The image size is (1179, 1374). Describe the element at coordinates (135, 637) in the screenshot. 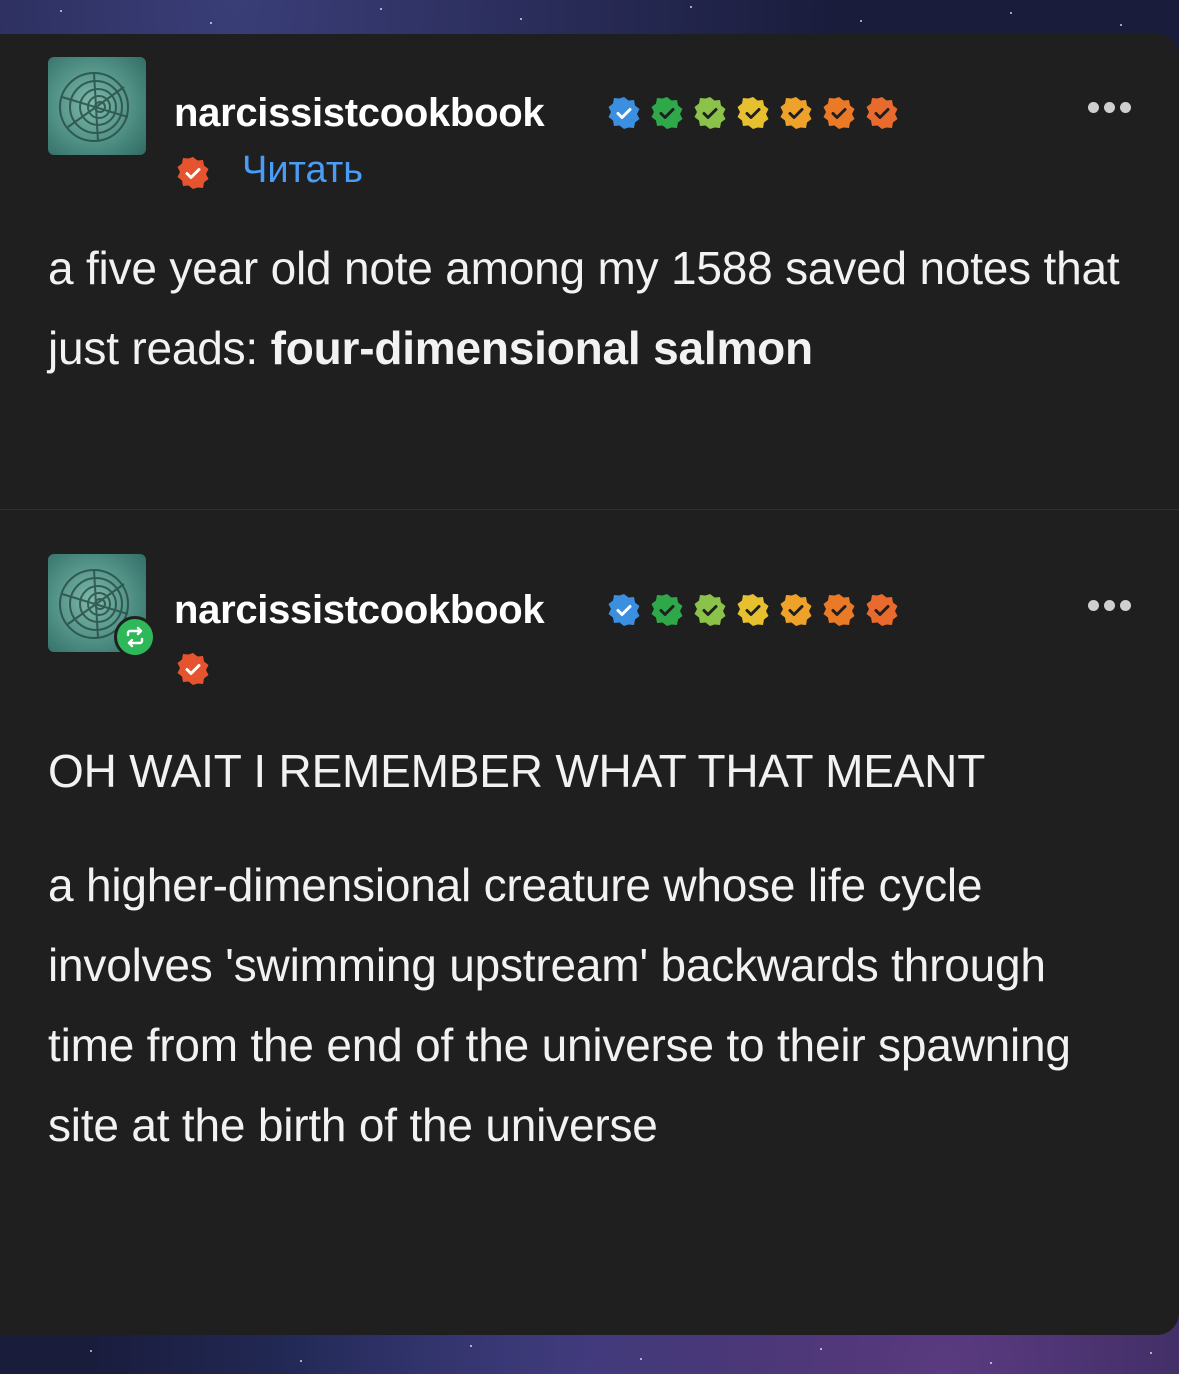

I see `reblog-icon` at that location.